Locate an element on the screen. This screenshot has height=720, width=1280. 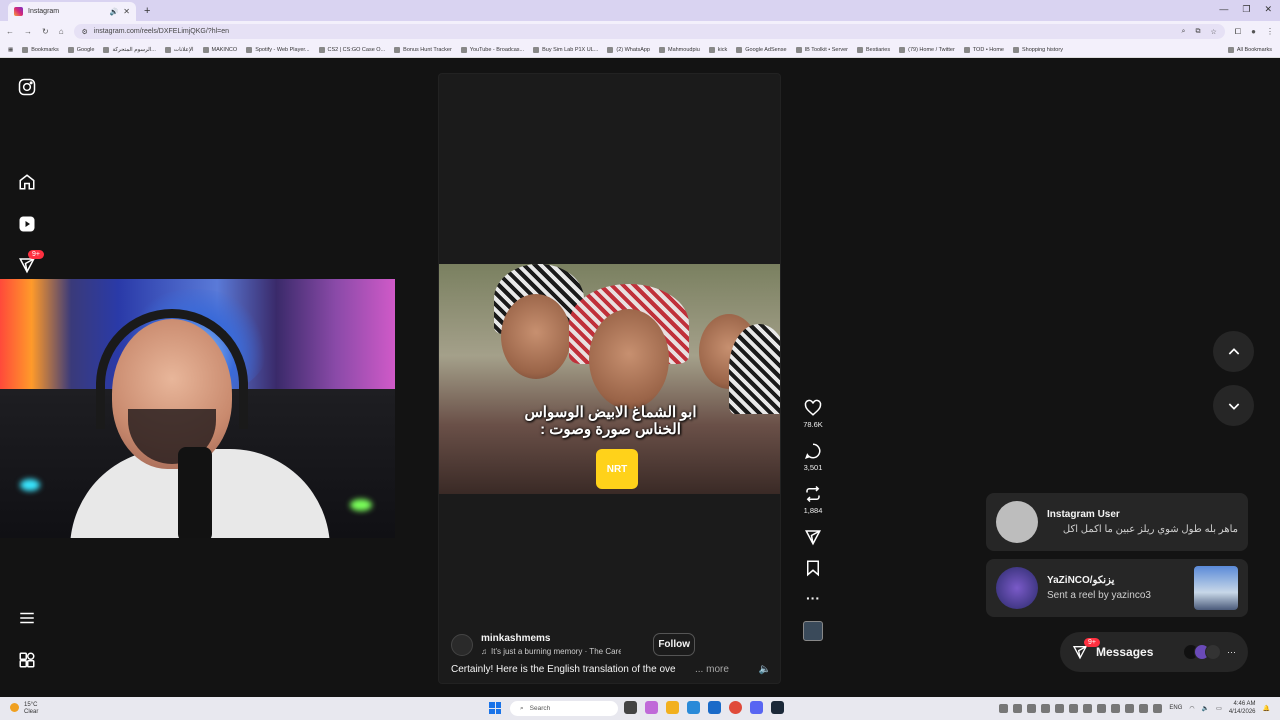
url-text: instagram.com/reels/DXFELimjQKG/?hl=en is located at coordinates (161, 31).